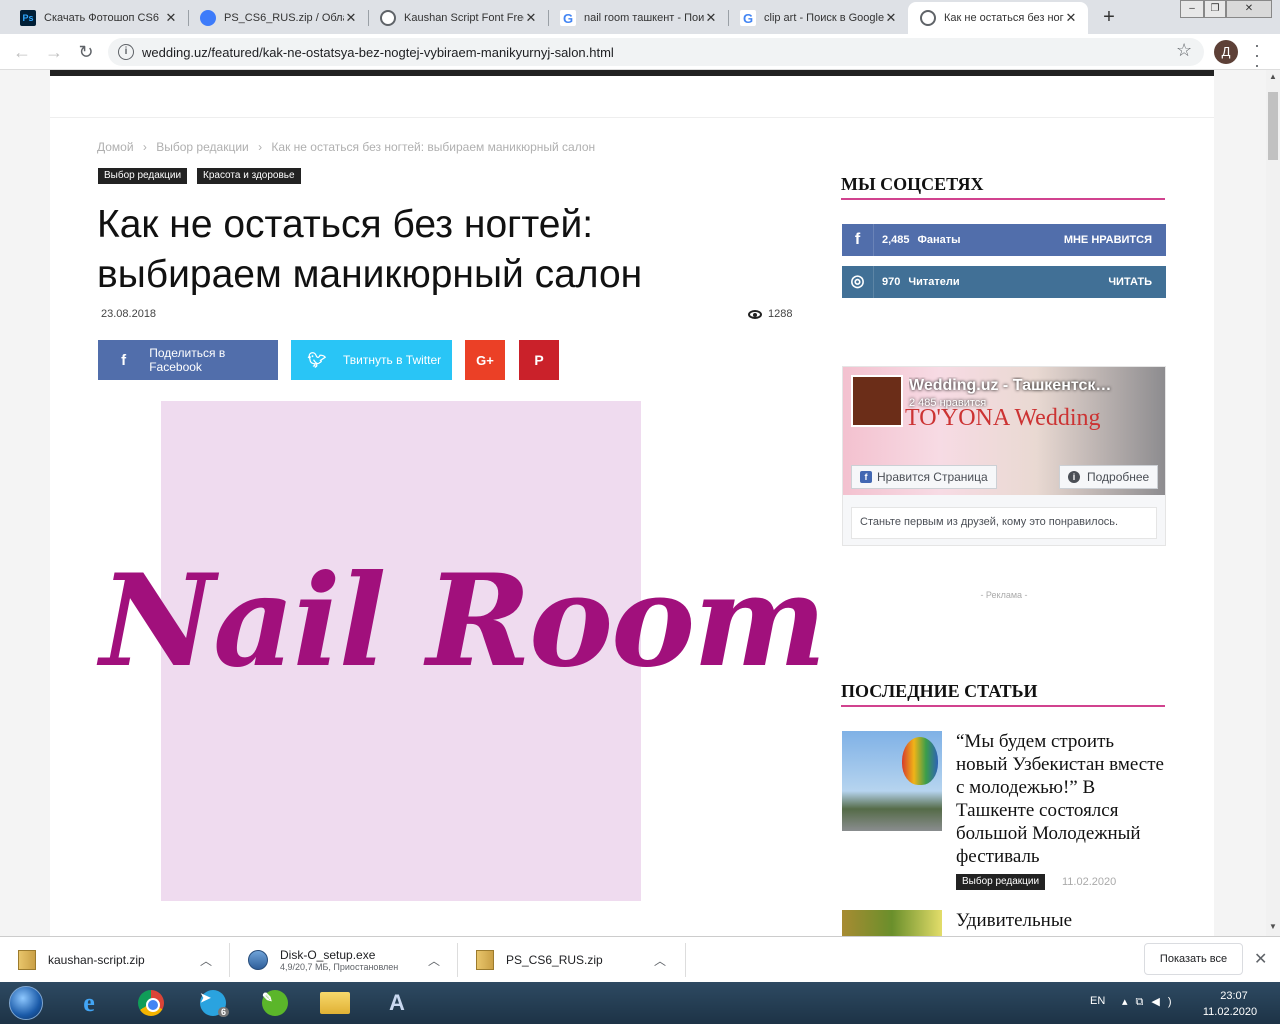 This screenshot has width=1280, height=1024. I want to click on download-name: kaushan-script.zip, so click(96, 960).